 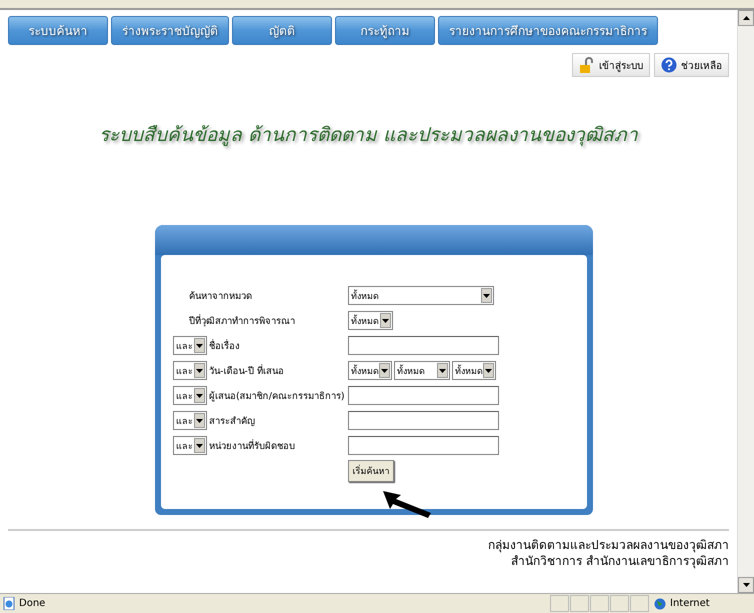 I want to click on field-label: วัน-เดือน-ปี ที่เสนอ, so click(x=246, y=370).